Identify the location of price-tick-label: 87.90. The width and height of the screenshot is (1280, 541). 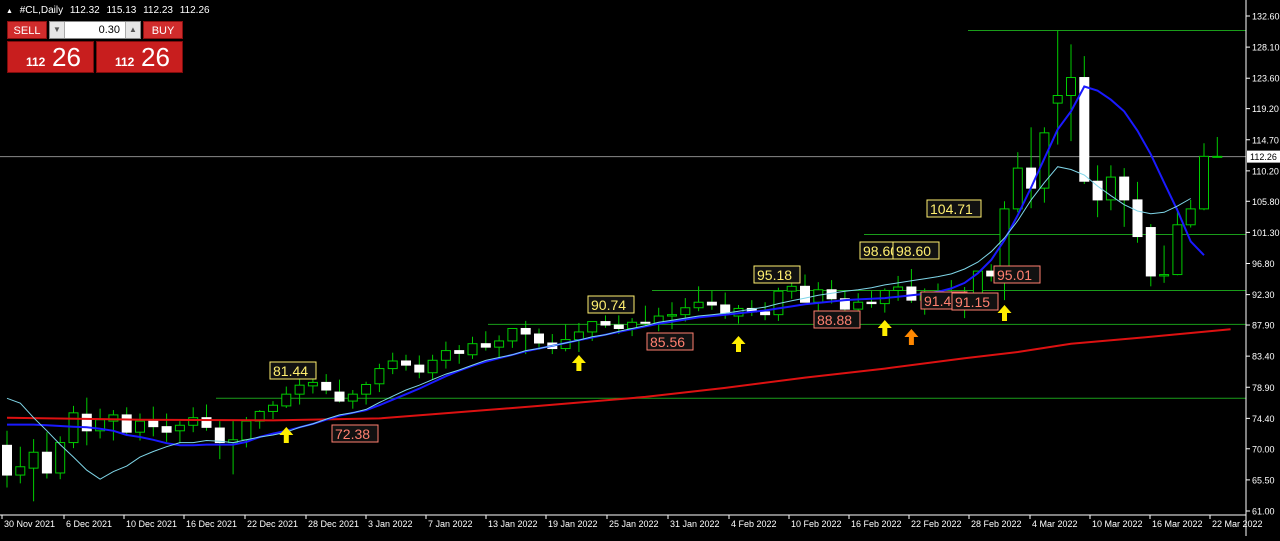
(1263, 326).